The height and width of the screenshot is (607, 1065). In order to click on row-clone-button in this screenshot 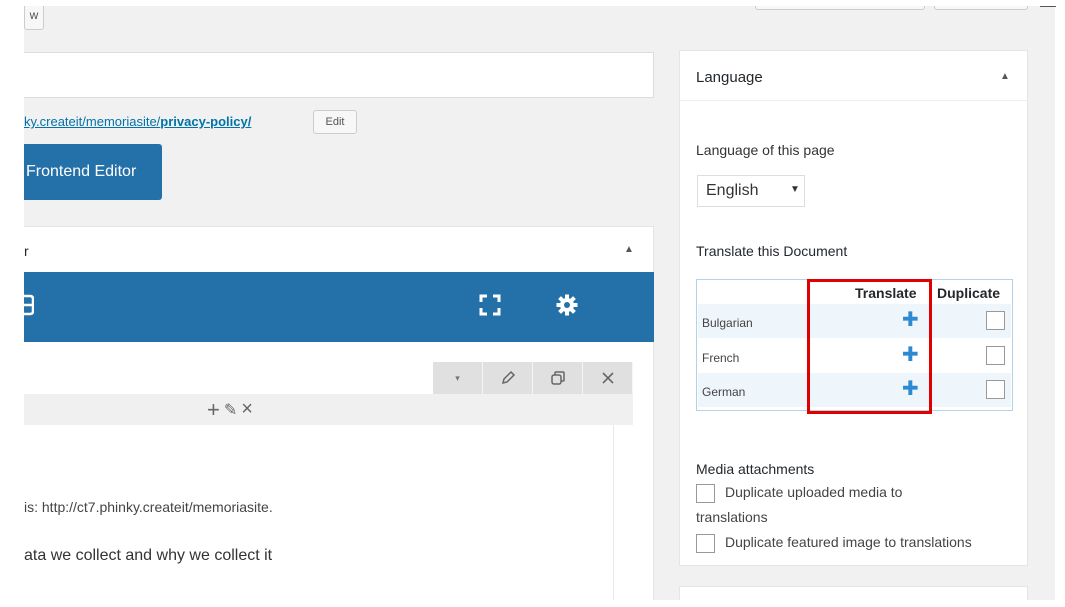, I will do `click(558, 378)`.